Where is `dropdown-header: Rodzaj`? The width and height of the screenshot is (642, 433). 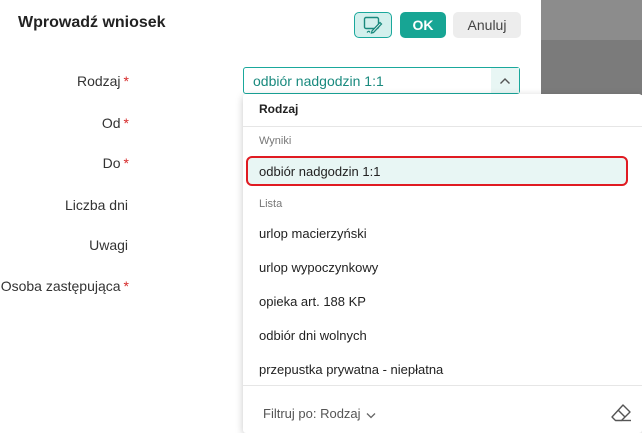
dropdown-header: Rodzaj is located at coordinates (279, 109).